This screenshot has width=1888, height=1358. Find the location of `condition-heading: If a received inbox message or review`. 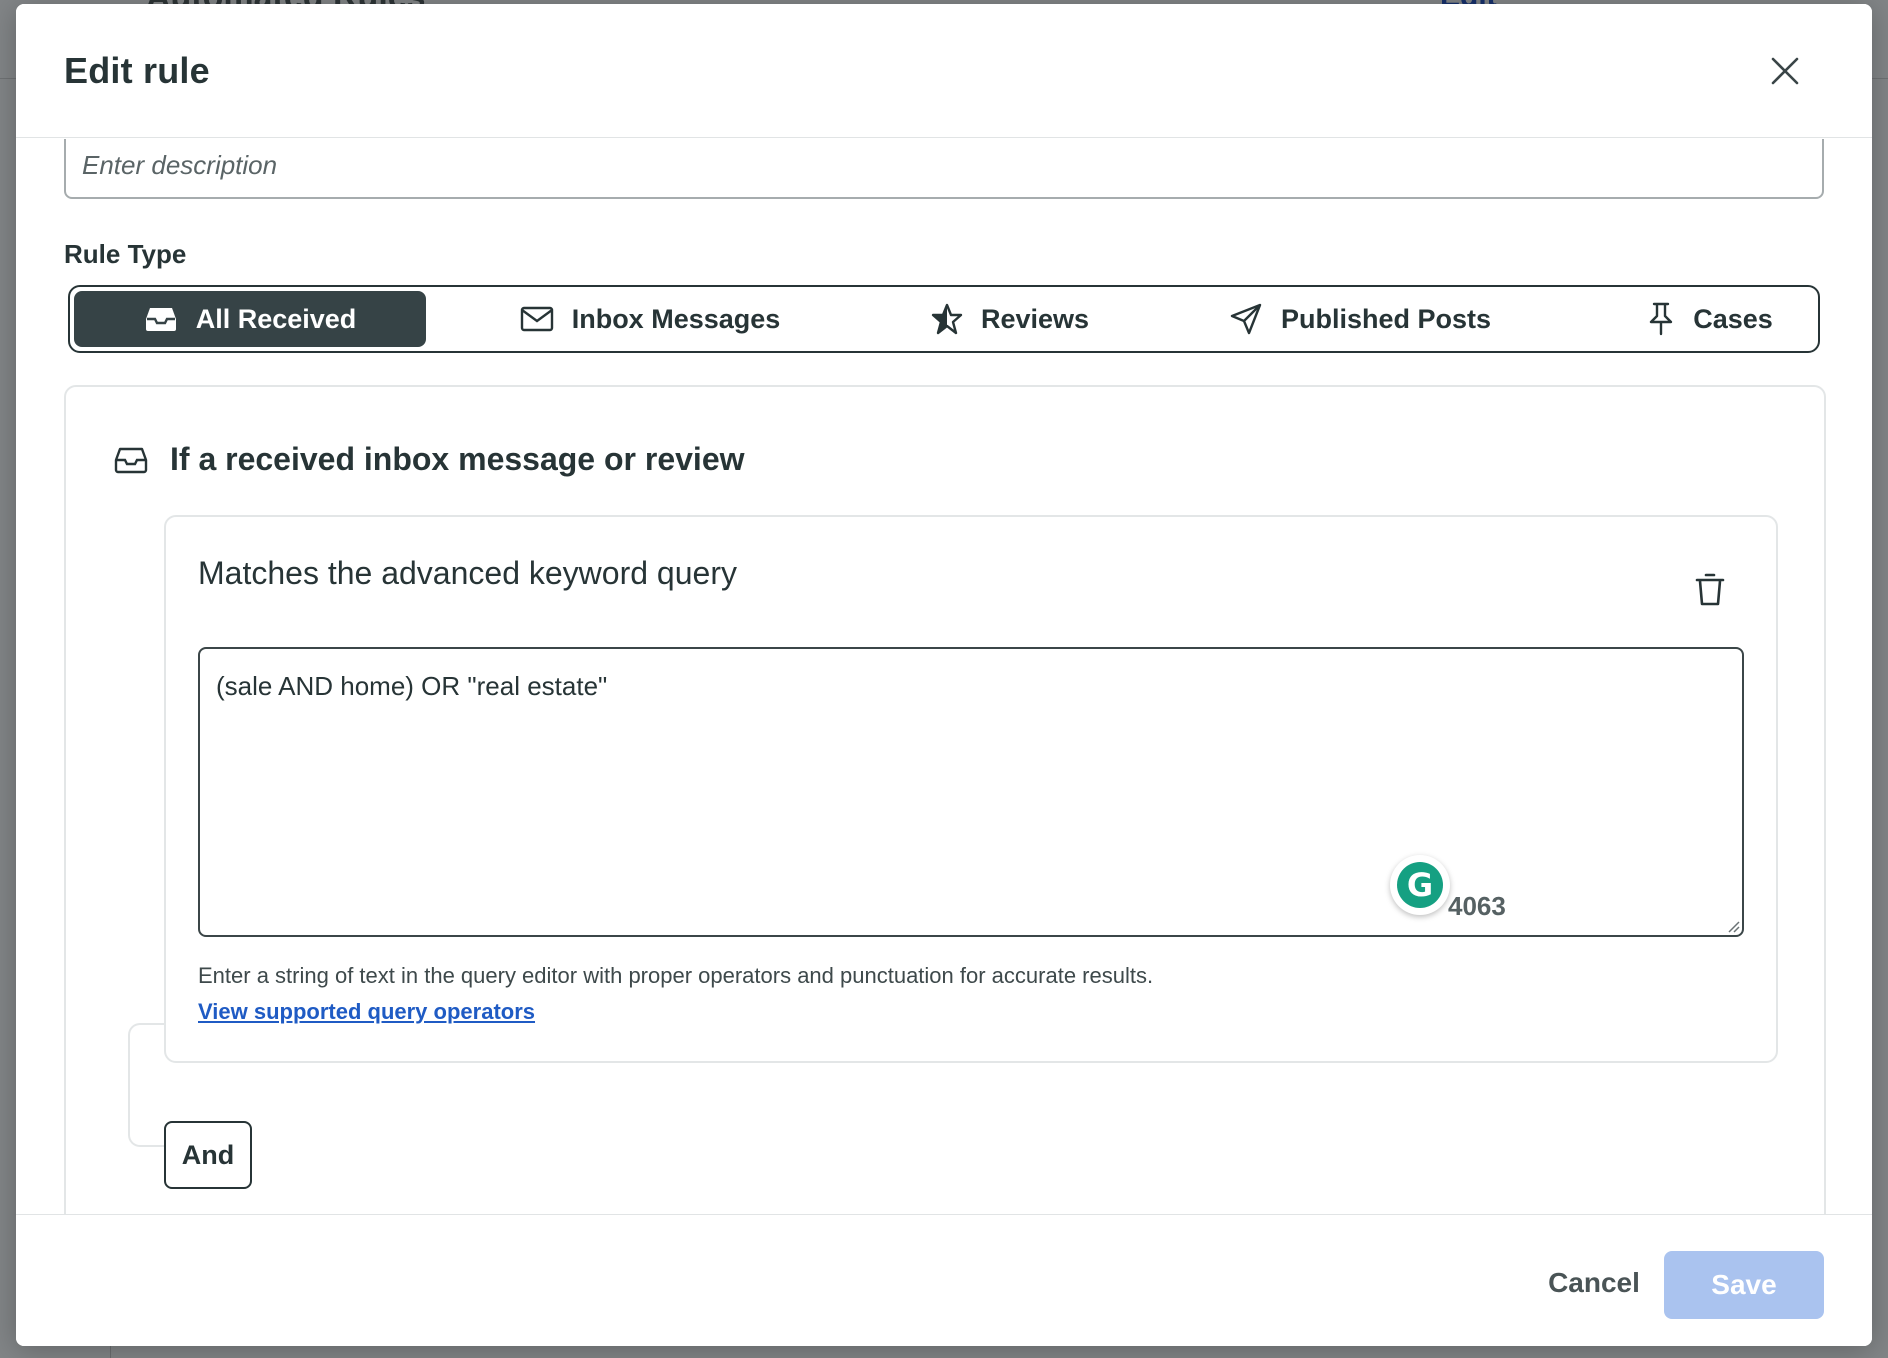

condition-heading: If a received inbox message or review is located at coordinates (429, 459).